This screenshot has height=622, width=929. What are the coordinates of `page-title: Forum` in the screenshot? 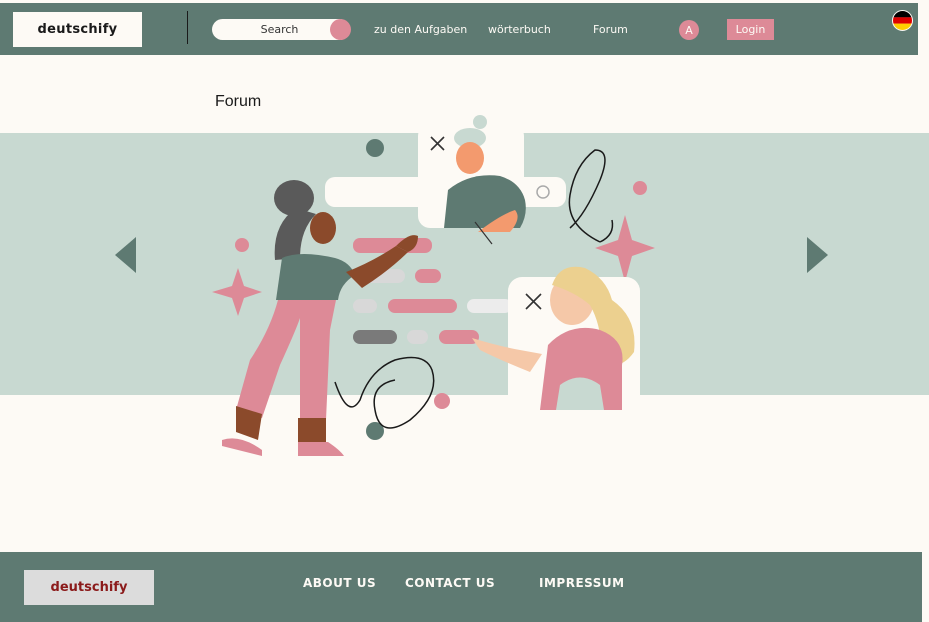 It's located at (238, 101).